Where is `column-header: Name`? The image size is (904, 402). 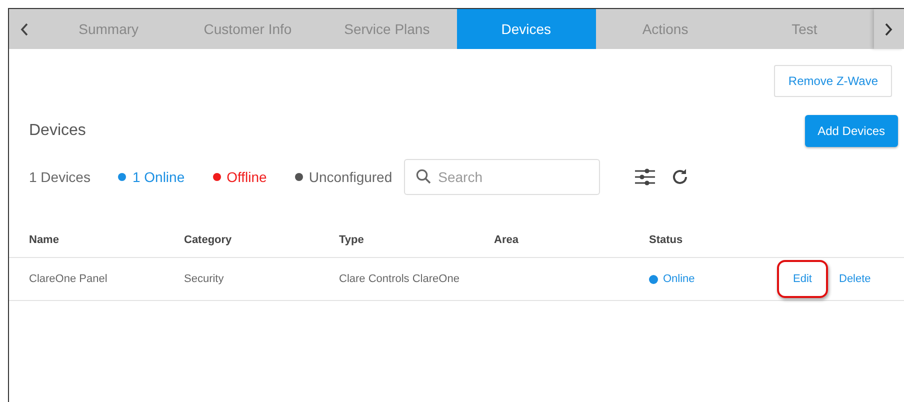 column-header: Name is located at coordinates (44, 240).